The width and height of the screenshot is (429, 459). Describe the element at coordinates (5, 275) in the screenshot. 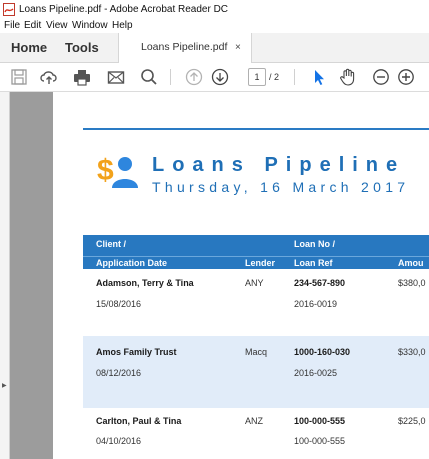

I see `left-panel-rail: ▶` at that location.